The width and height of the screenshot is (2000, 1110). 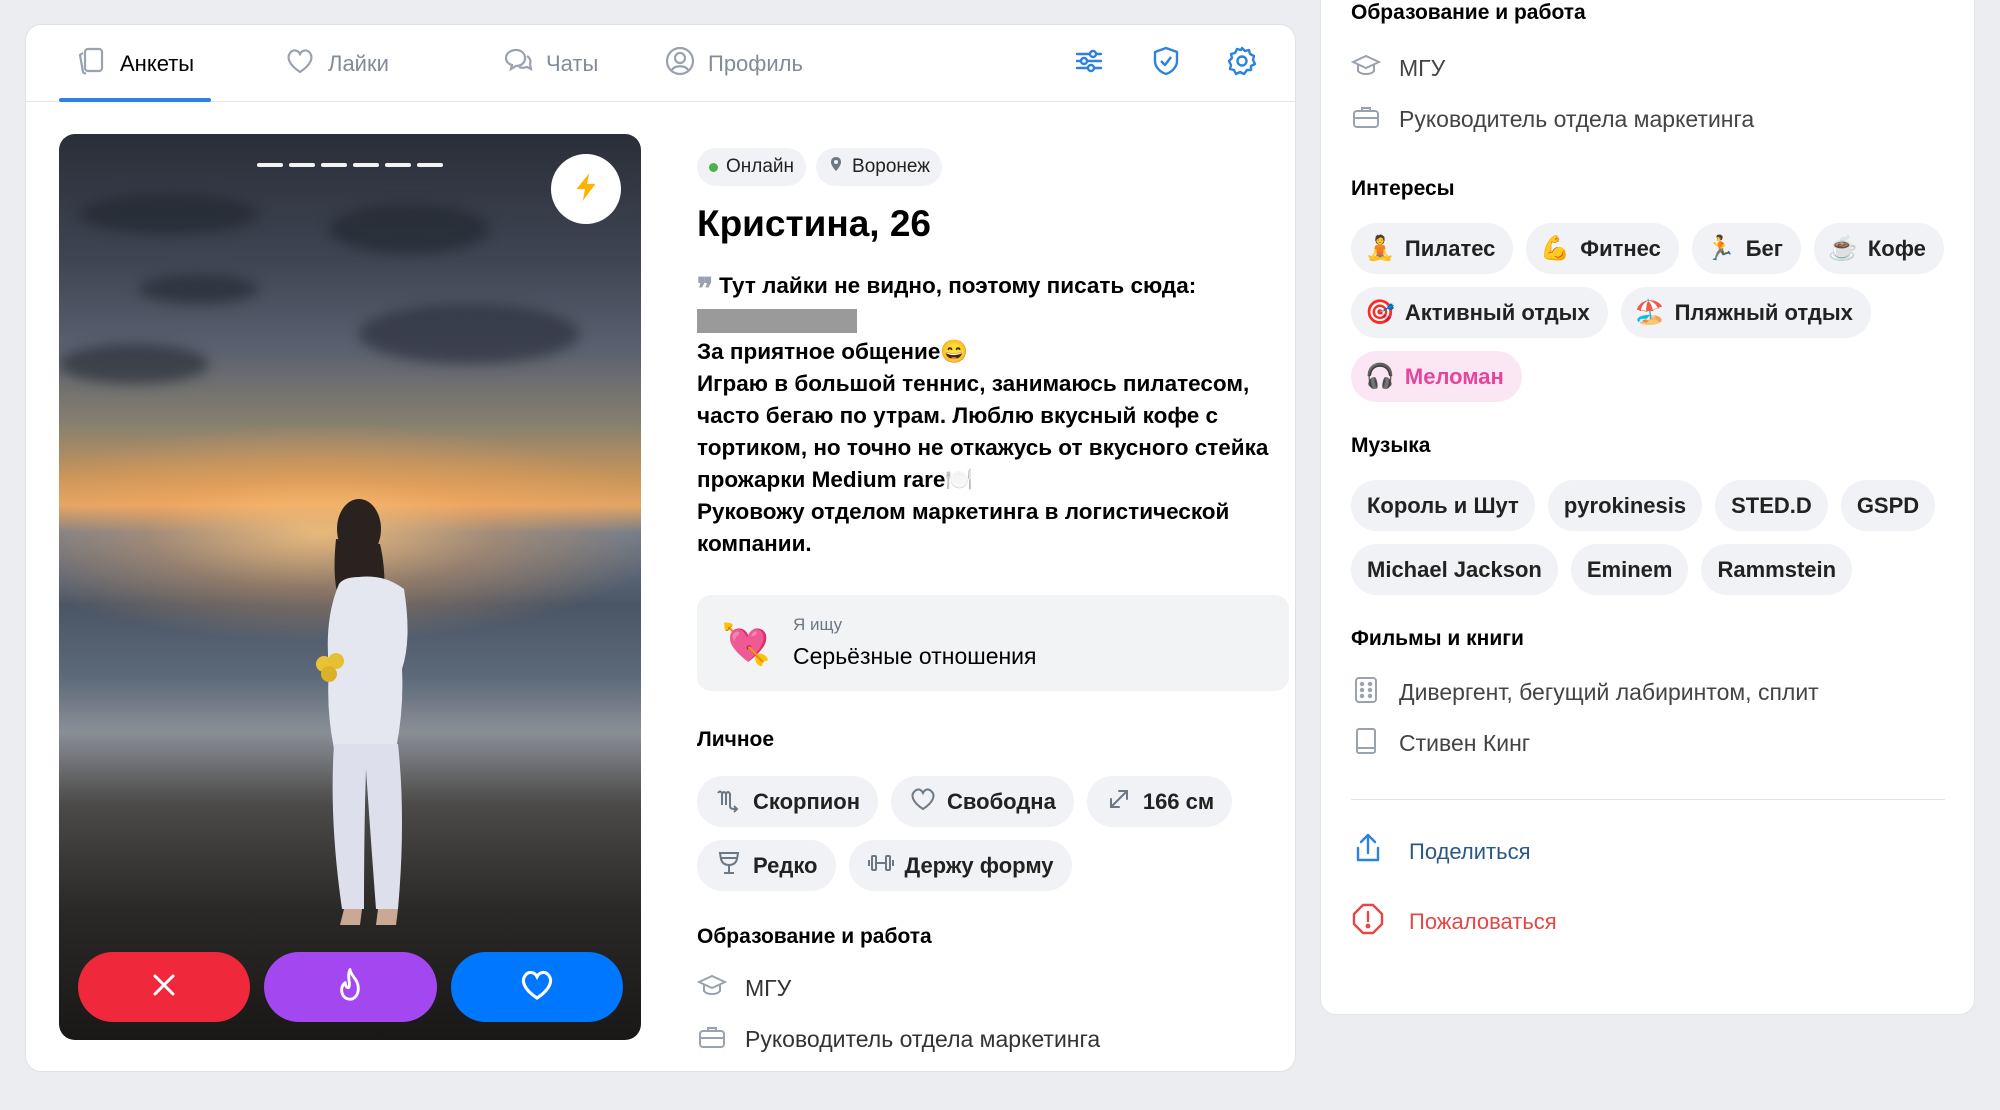 What do you see at coordinates (814, 936) in the screenshot?
I see `education-title: Образование и работа` at bounding box center [814, 936].